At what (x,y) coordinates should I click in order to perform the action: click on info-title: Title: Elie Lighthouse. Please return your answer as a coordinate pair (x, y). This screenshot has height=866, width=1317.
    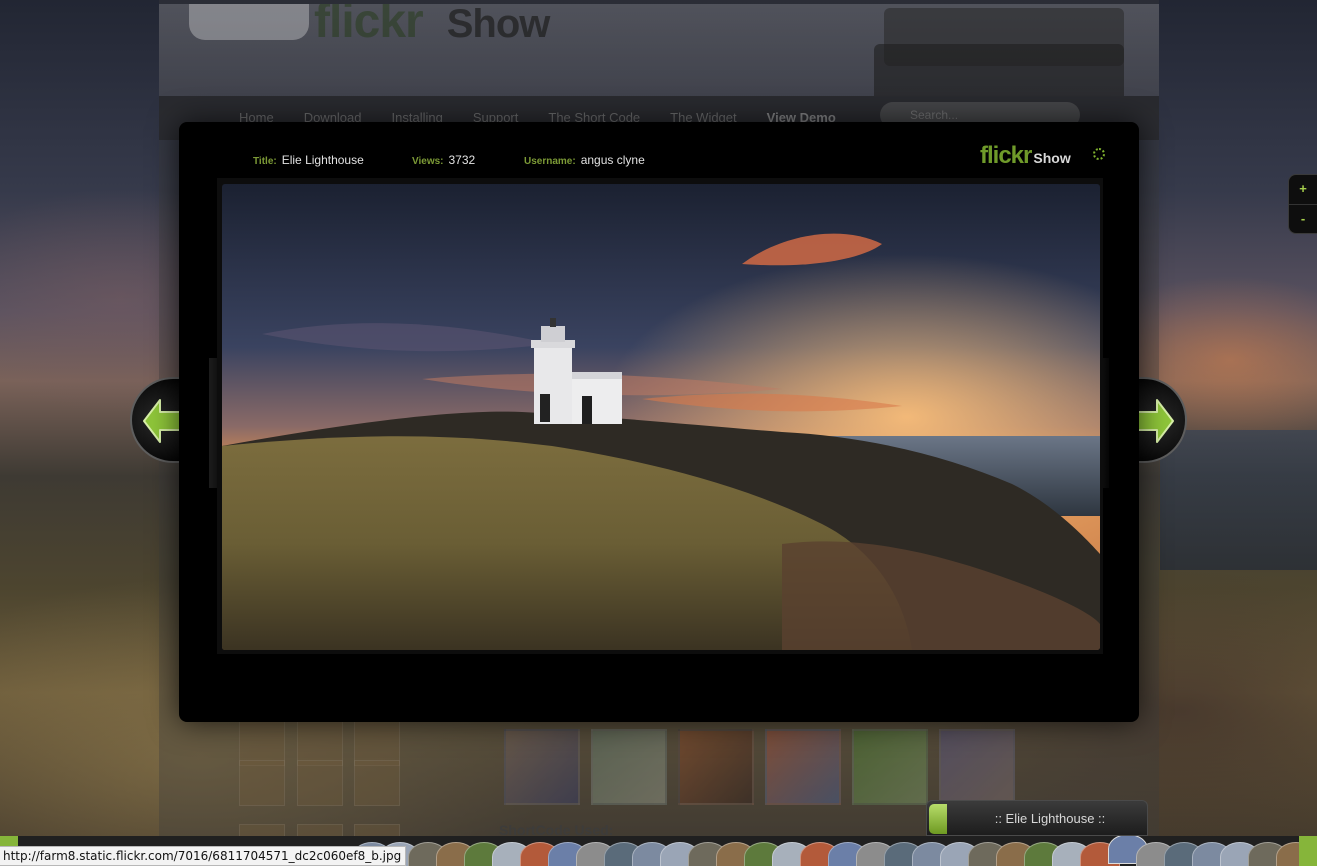
    Looking at the image, I should click on (308, 160).